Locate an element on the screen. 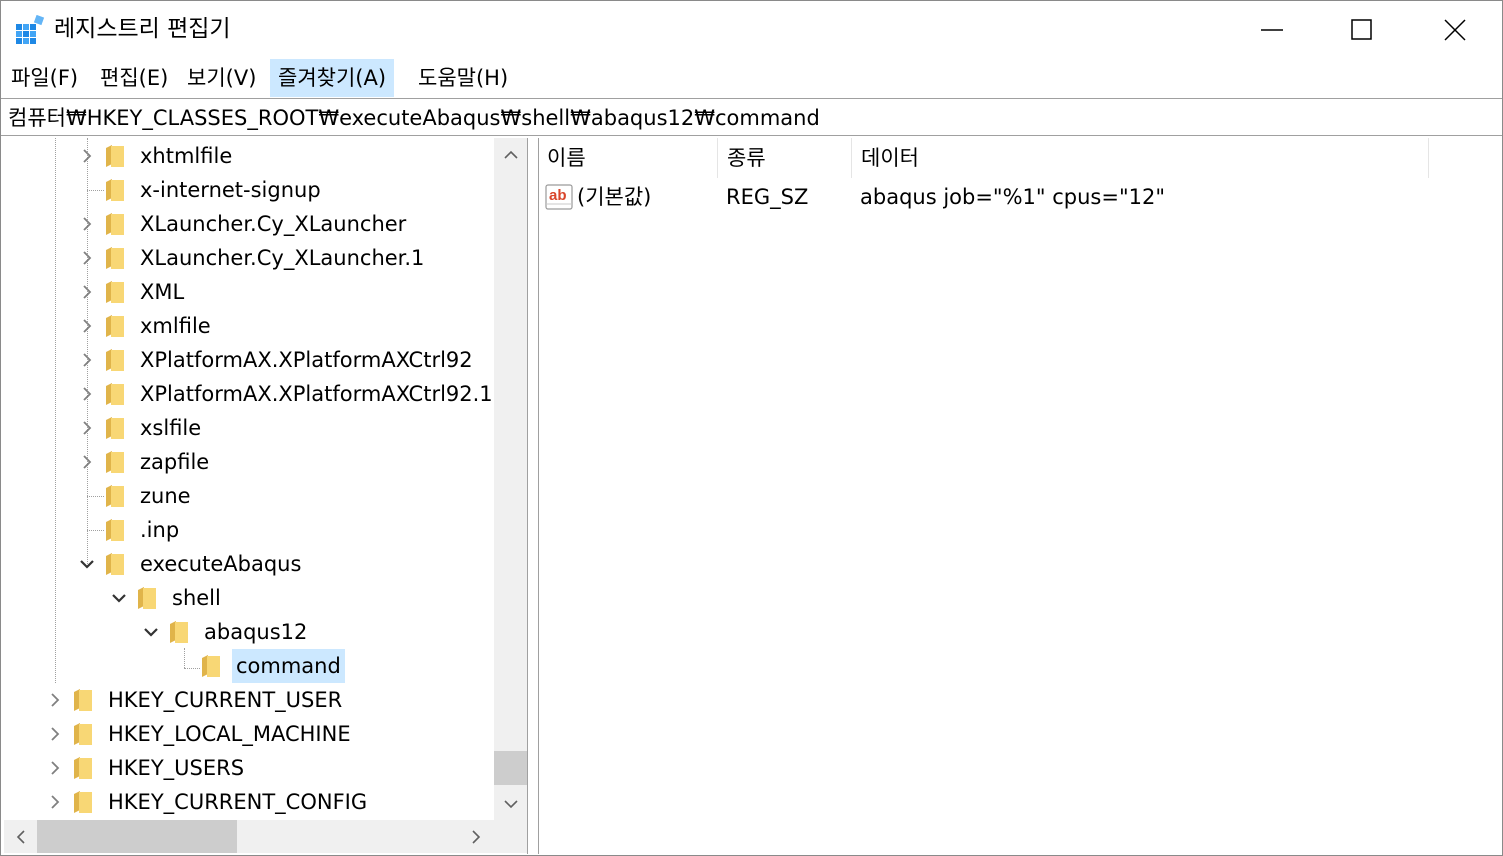 This screenshot has width=1503, height=856. tree-item-label: XPlatformAX.XPlatformAXCtrl92 is located at coordinates (306, 360).